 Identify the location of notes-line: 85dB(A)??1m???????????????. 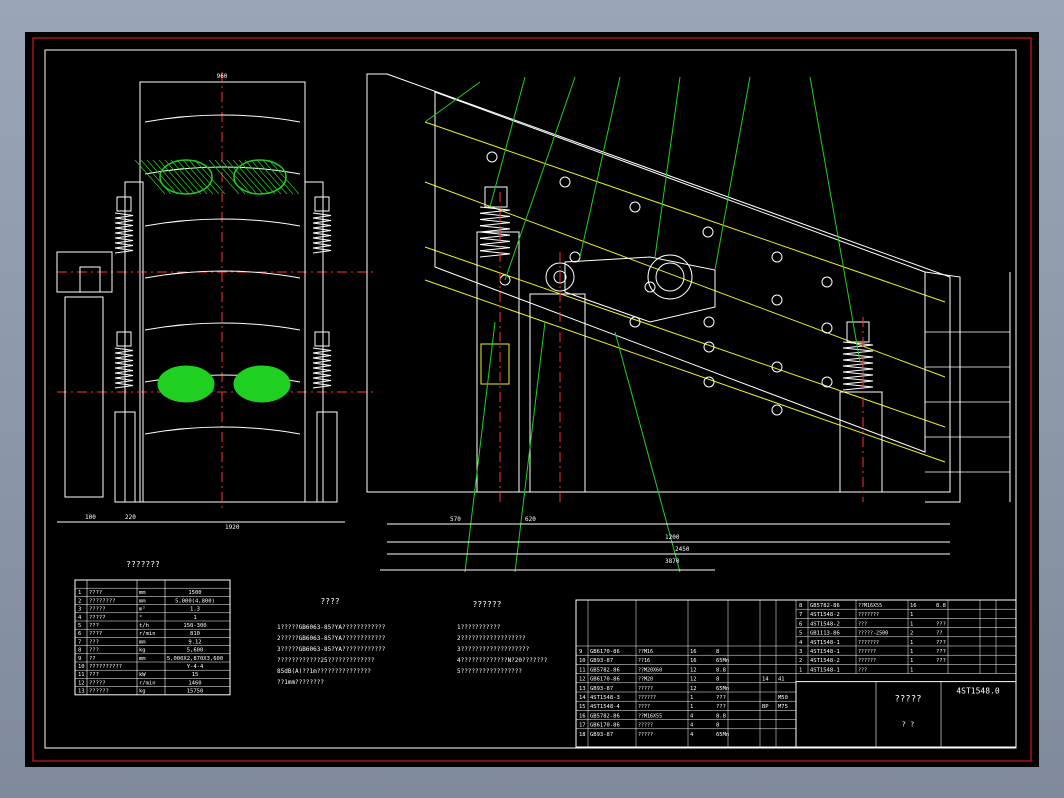
(324, 671).